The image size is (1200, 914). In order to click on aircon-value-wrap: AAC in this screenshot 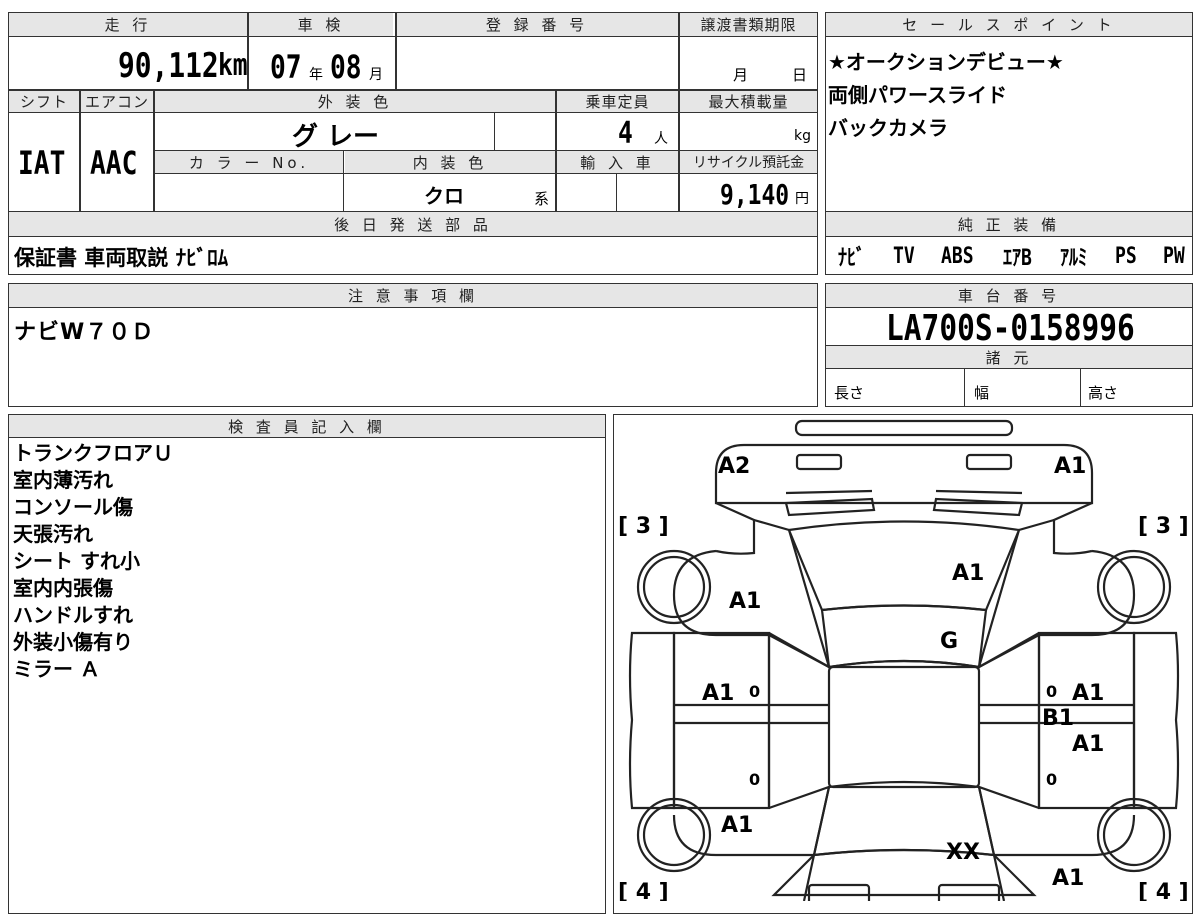, I will do `click(119, 163)`.